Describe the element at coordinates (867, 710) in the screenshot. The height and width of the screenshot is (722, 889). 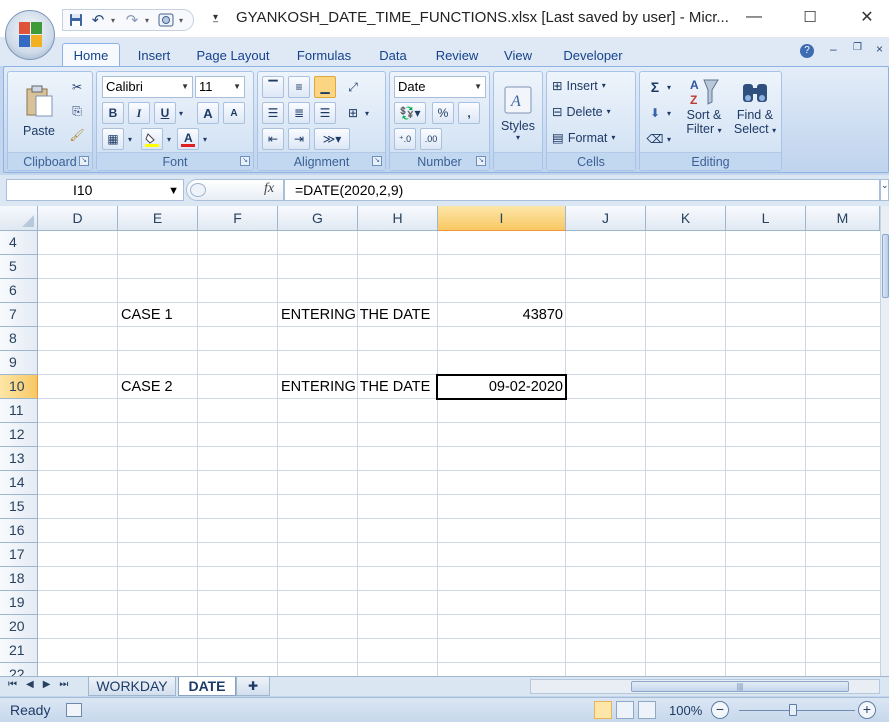
I see `zoom-in-button: +` at that location.